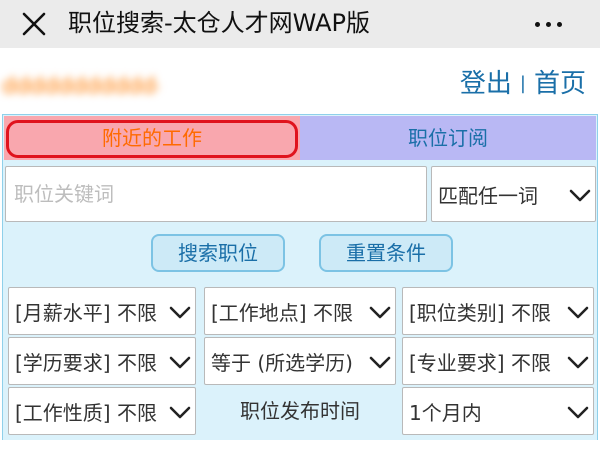 Image resolution: width=600 pixels, height=450 pixels. Describe the element at coordinates (498, 411) in the screenshot. I see `publish-time-select: 1个月内` at that location.